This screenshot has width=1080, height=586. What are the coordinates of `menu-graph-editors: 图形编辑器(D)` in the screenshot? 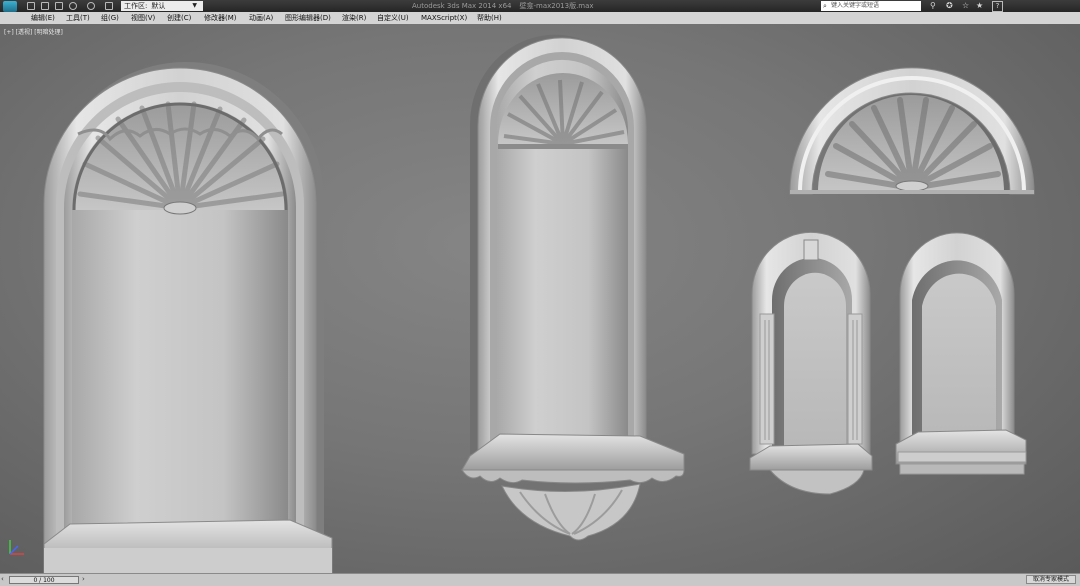 It's located at (308, 18).